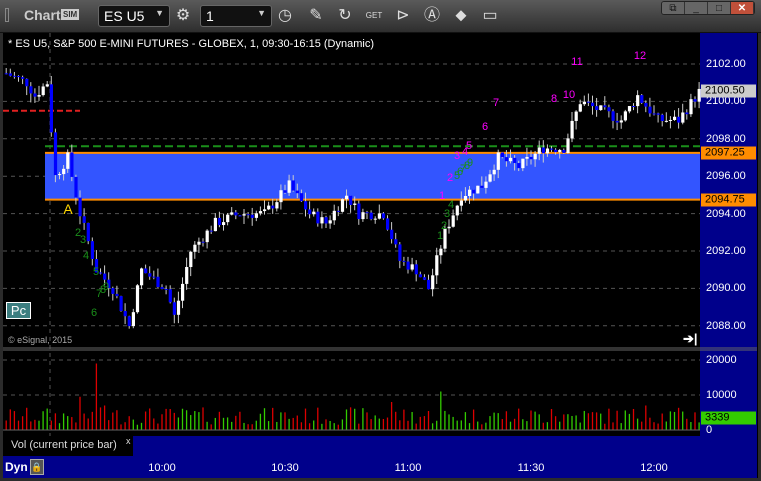 The image size is (761, 481). I want to click on td-count-magenta: 12, so click(640, 56).